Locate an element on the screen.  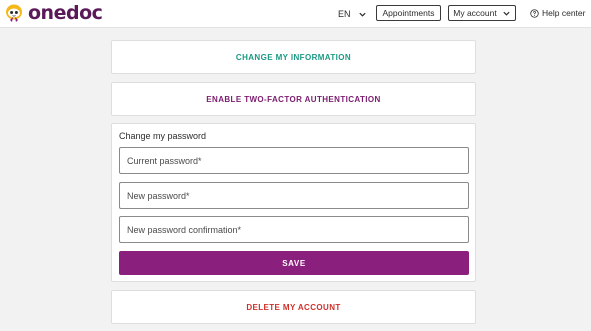
language-label: EN is located at coordinates (344, 14).